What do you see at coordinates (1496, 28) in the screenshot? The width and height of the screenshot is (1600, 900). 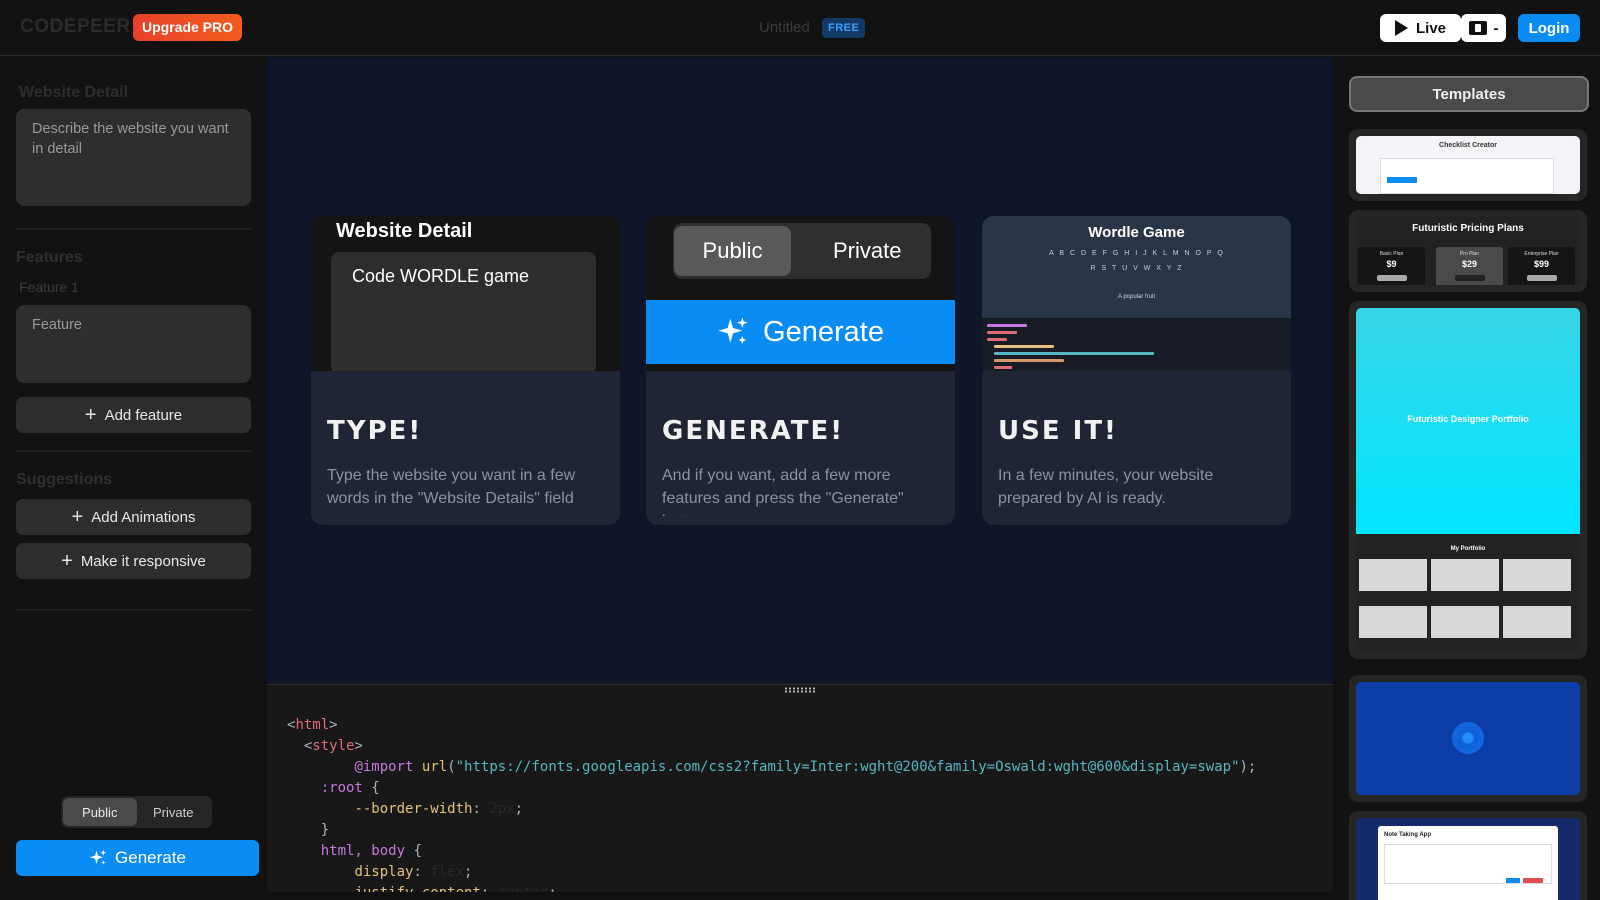 I see `tokens-count: -` at bounding box center [1496, 28].